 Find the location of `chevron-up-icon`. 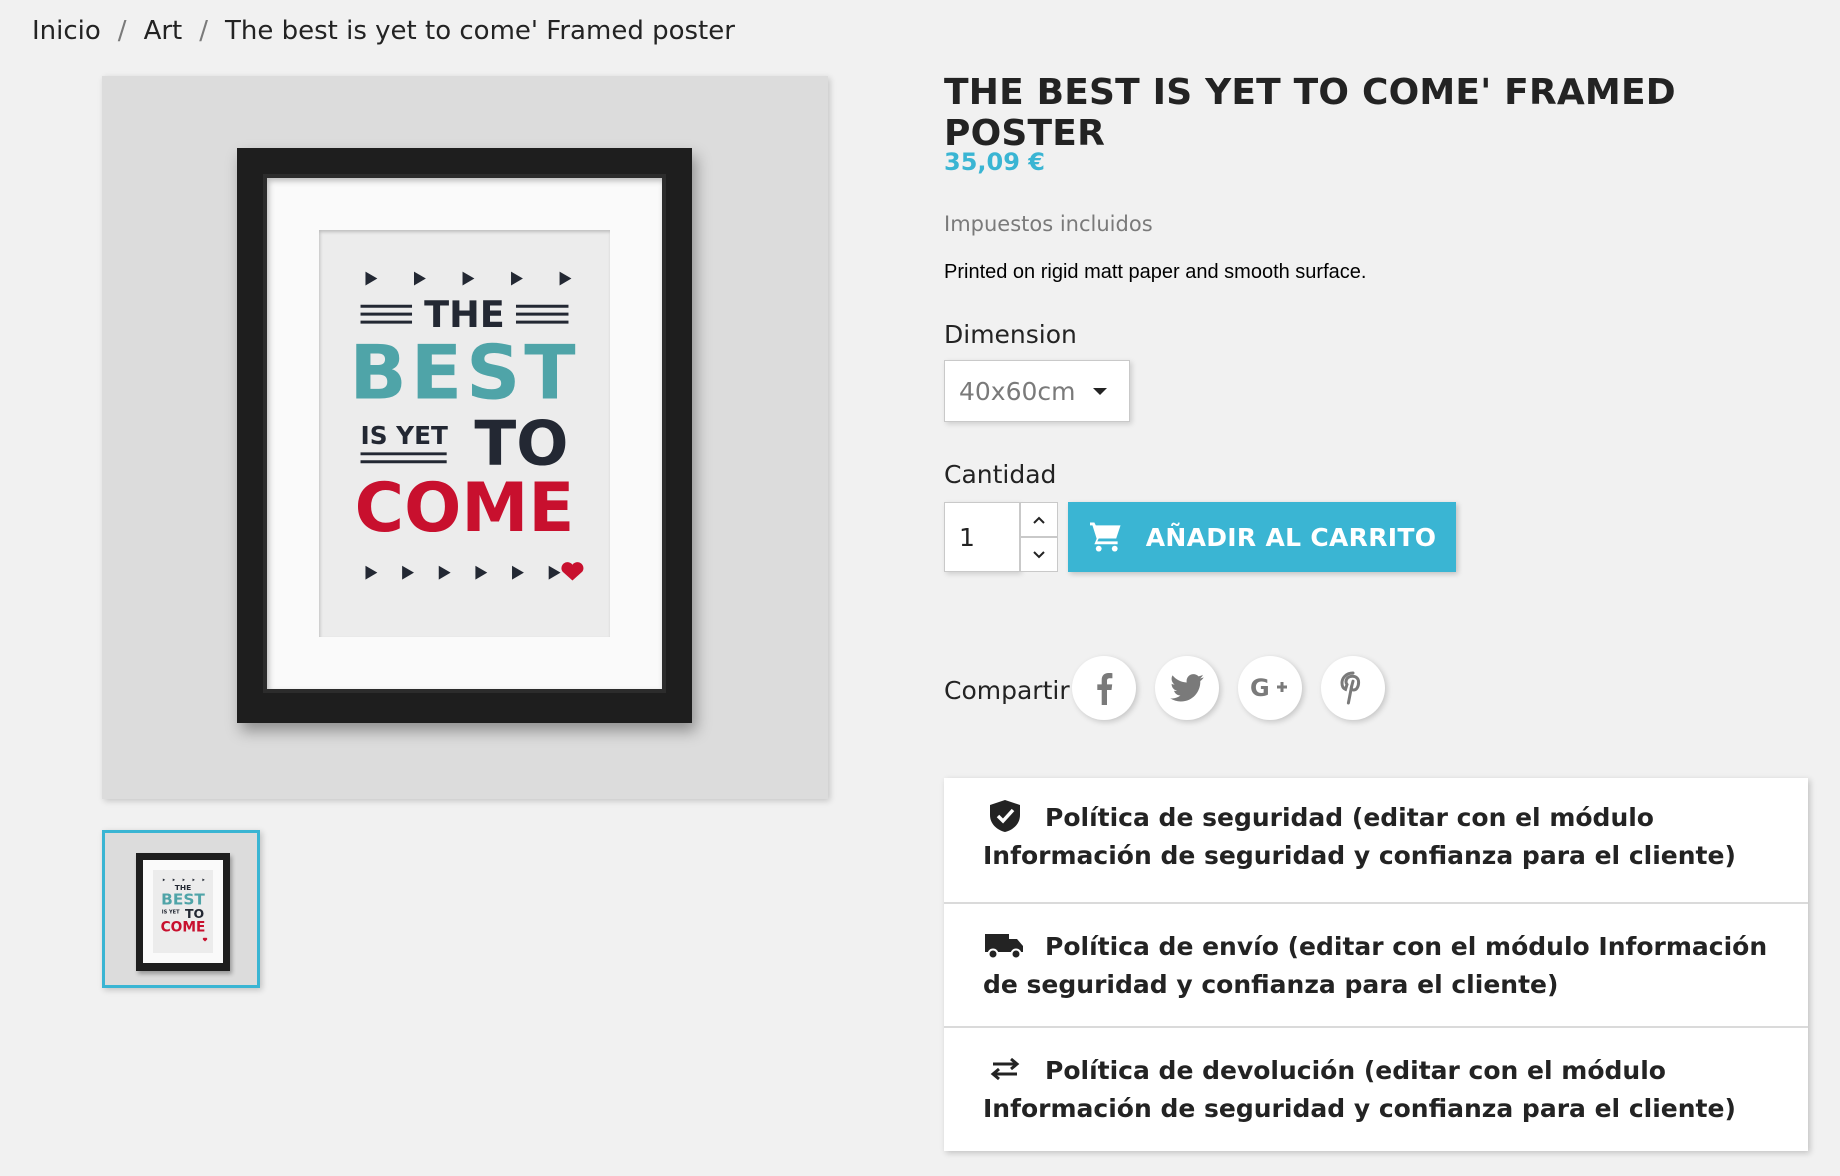

chevron-up-icon is located at coordinates (1039, 520).